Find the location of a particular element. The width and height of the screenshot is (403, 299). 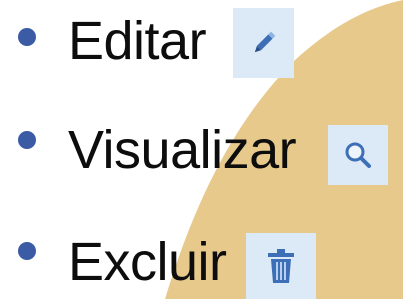

pencil-icon is located at coordinates (264, 42).